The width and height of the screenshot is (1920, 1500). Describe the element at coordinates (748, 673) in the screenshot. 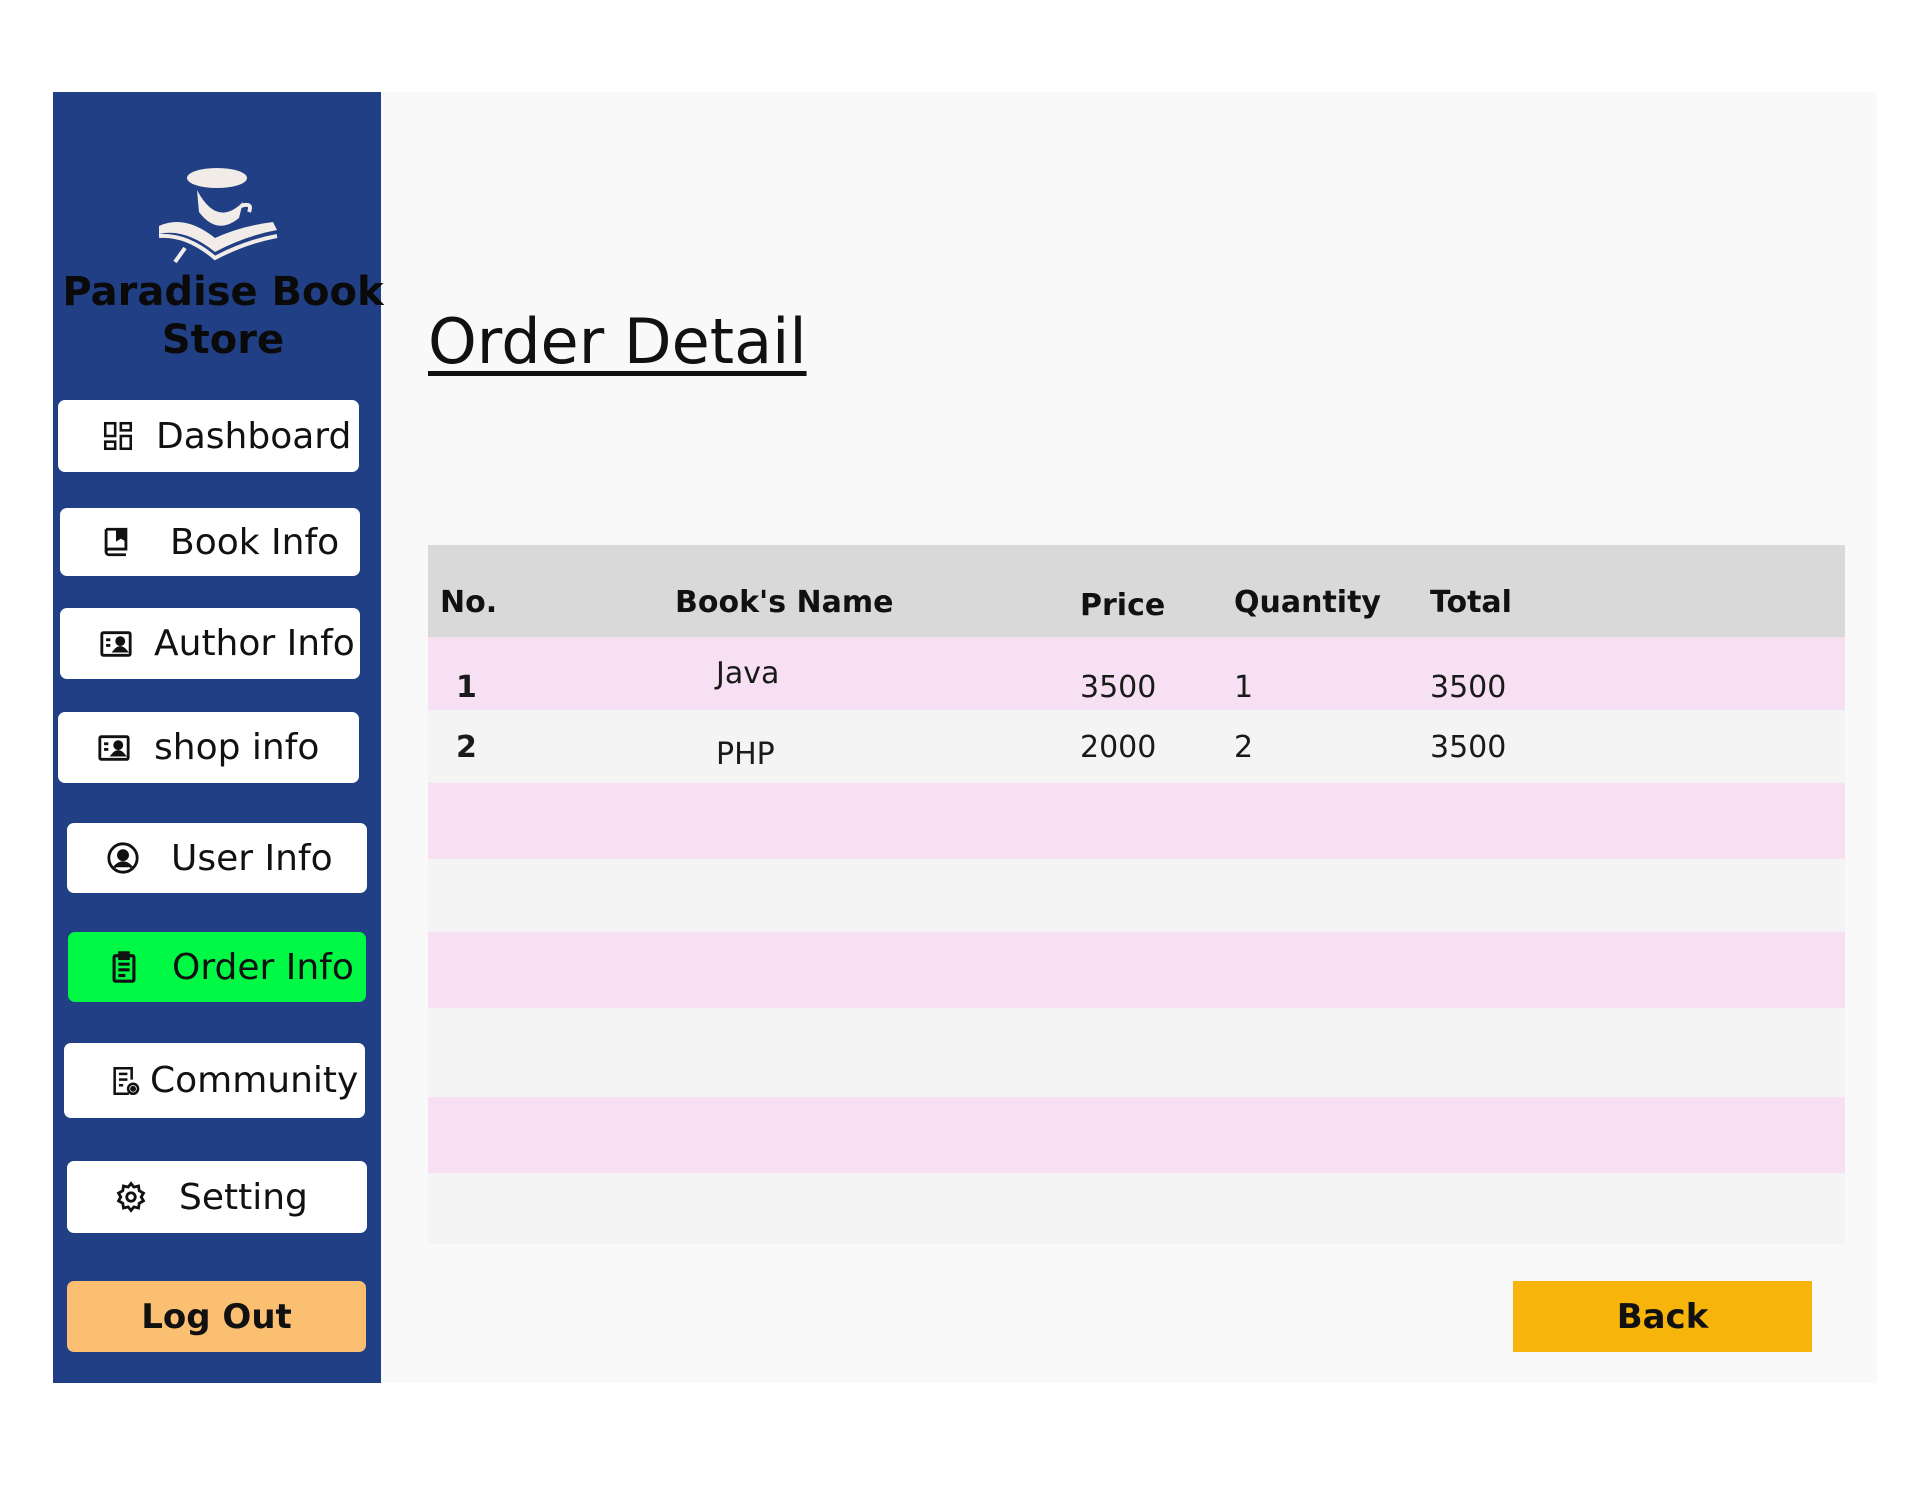

I see `cell-name: Java` at that location.